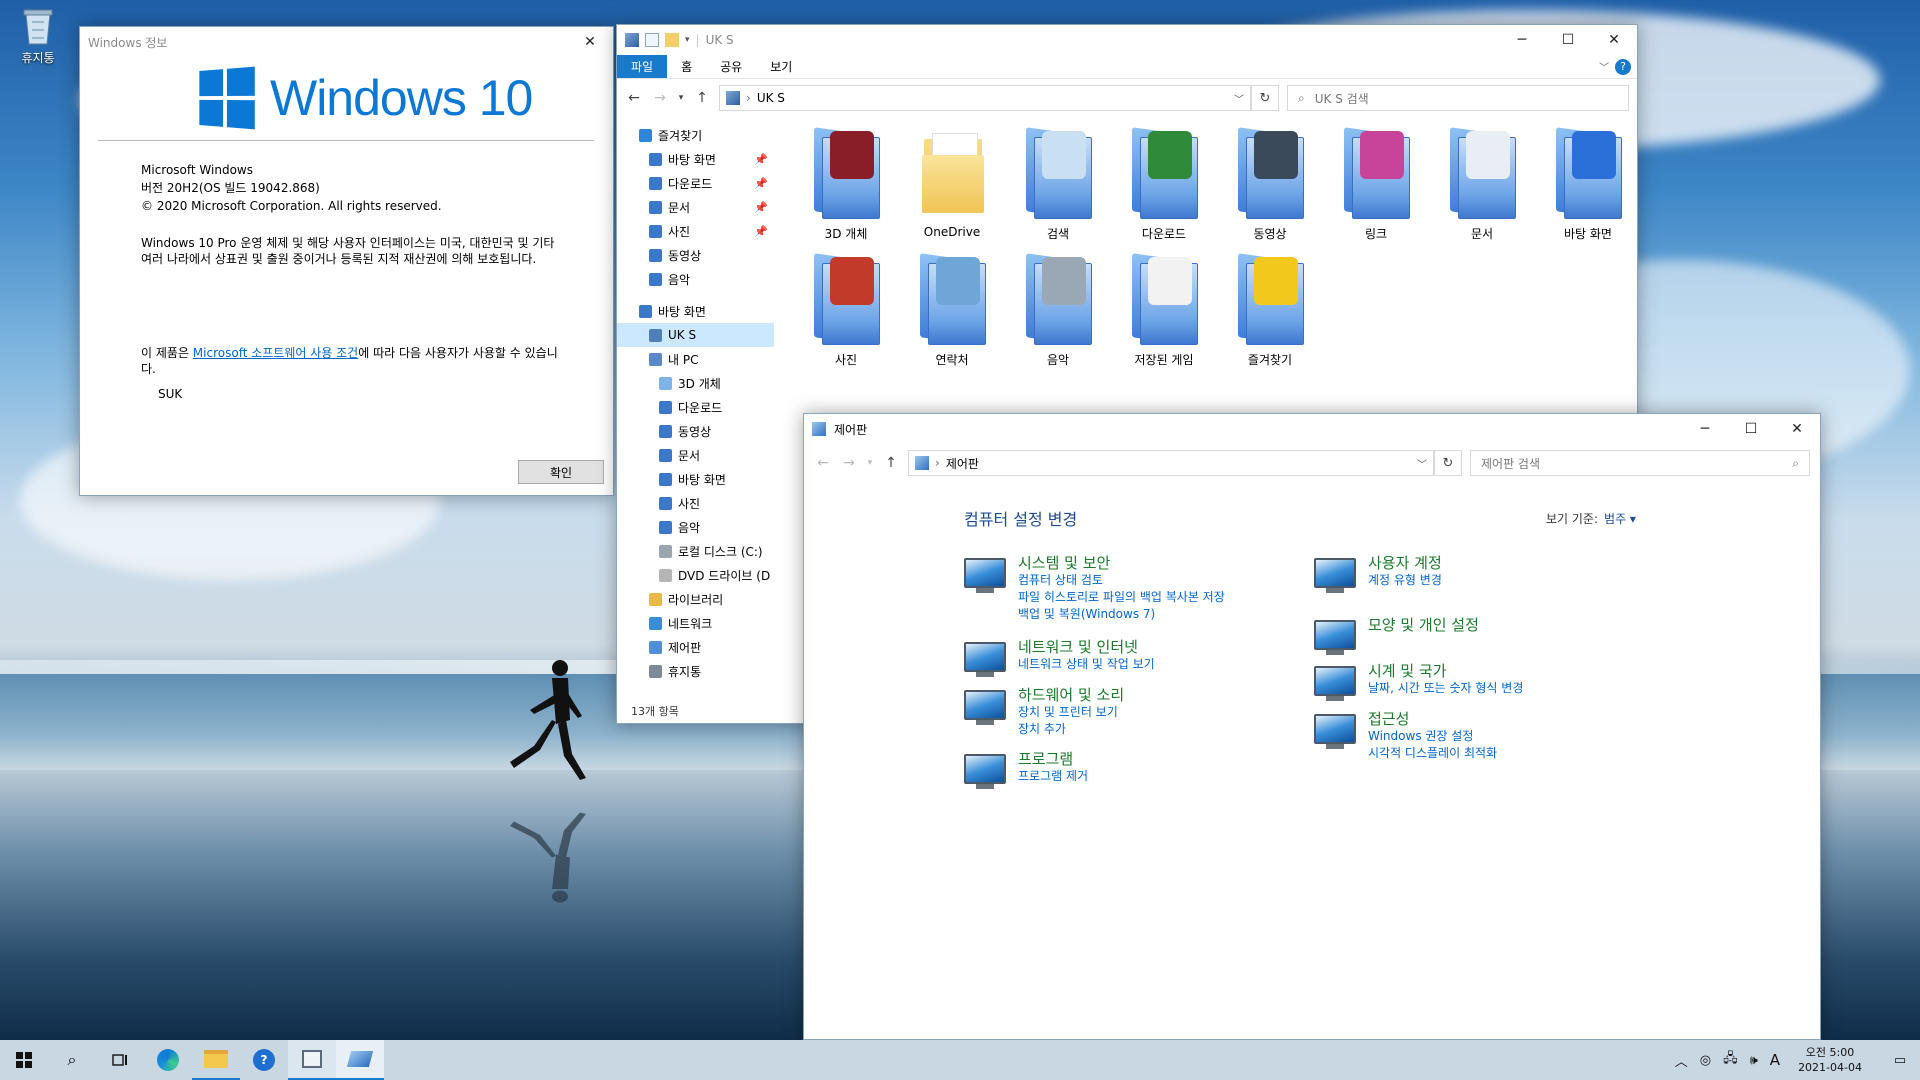  What do you see at coordinates (1705, 1060) in the screenshot?
I see `meet-now-icon: ◎` at bounding box center [1705, 1060].